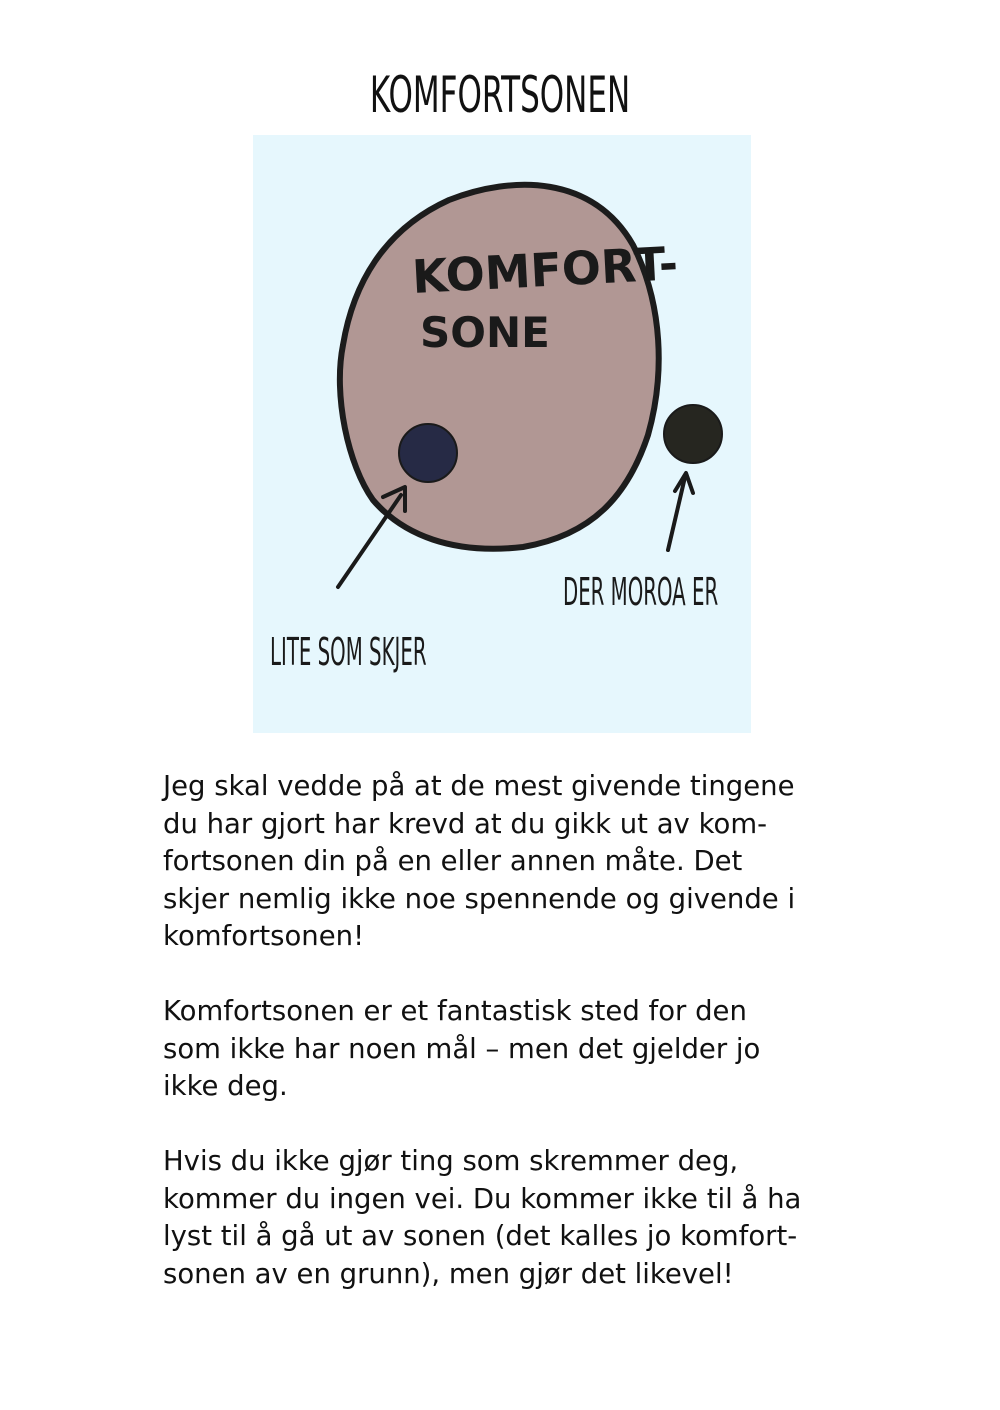  What do you see at coordinates (451, 1161) in the screenshot?
I see `paragraph-line: Hvis du ikke gjør ting som skremmer deg,` at bounding box center [451, 1161].